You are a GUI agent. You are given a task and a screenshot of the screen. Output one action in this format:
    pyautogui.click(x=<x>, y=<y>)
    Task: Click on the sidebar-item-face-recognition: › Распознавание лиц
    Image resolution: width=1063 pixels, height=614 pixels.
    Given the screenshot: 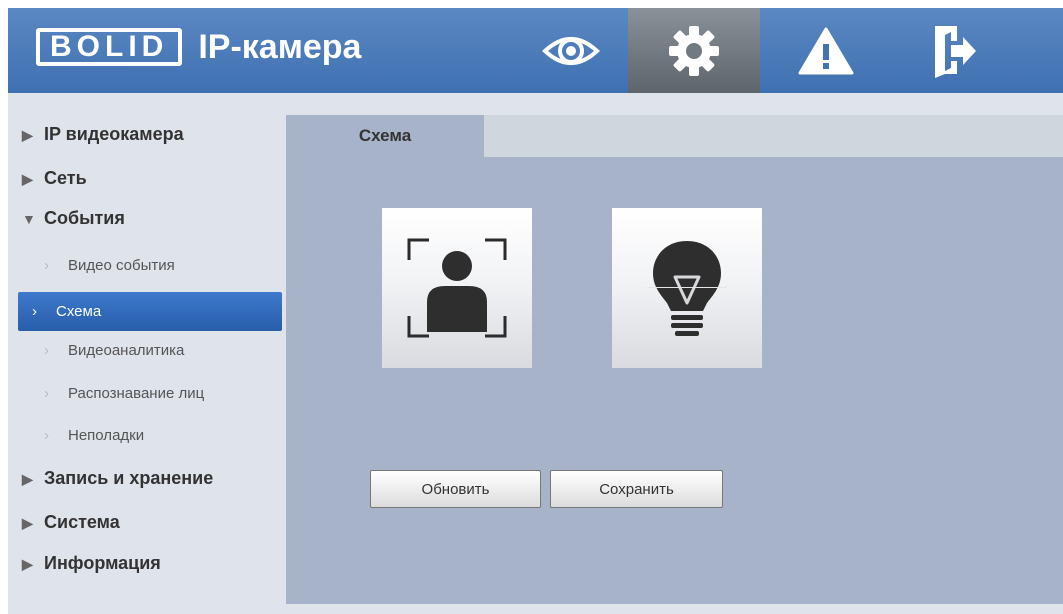 What is the action you would take?
    pyautogui.click(x=150, y=394)
    